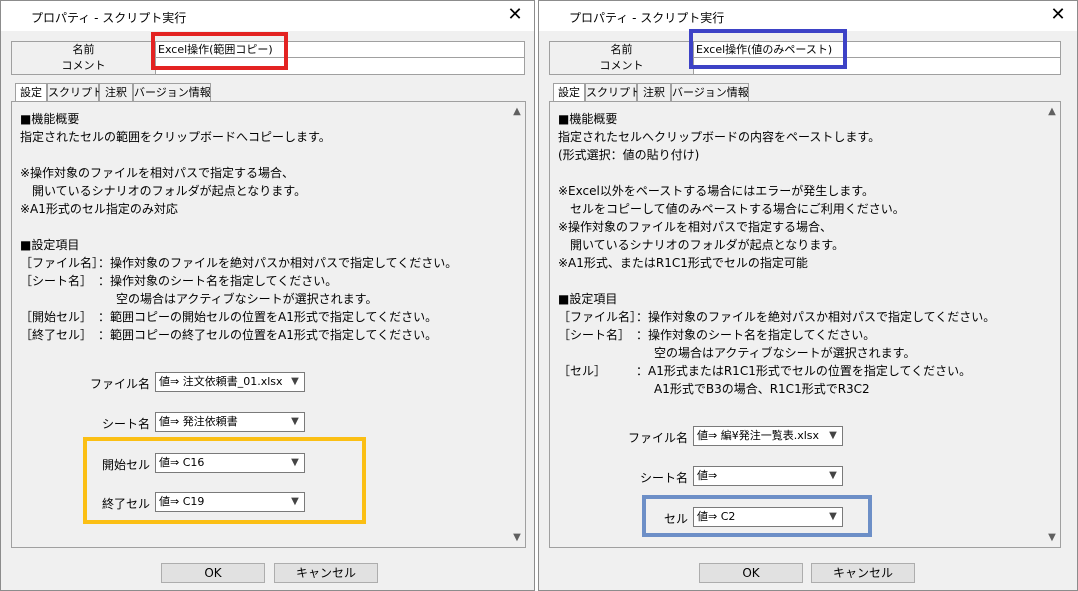 This screenshot has height=591, width=1078. I want to click on property-grid: 名前 Excel操作(範囲コピー) コメント, so click(268, 58).